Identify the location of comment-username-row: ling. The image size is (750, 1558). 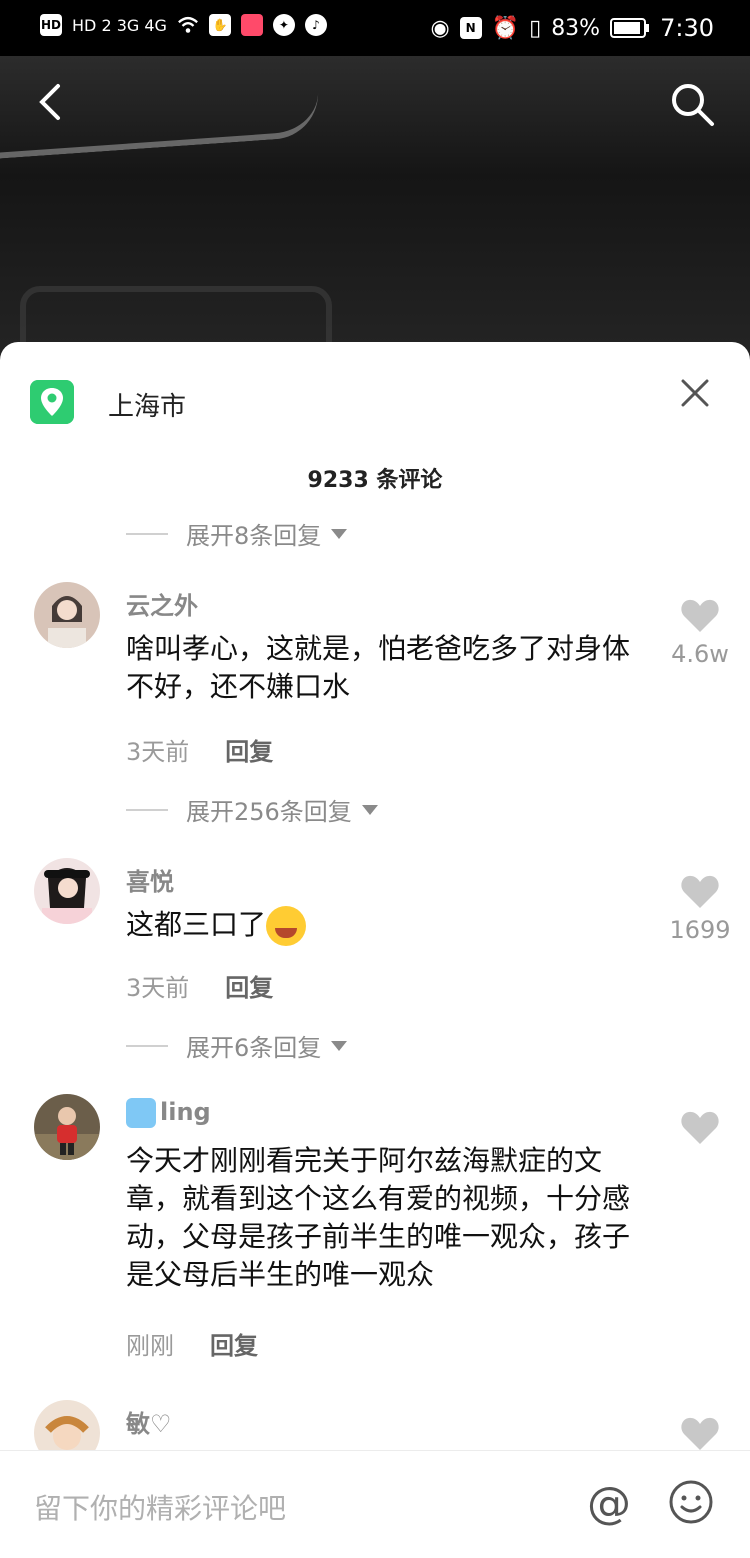
(168, 1113).